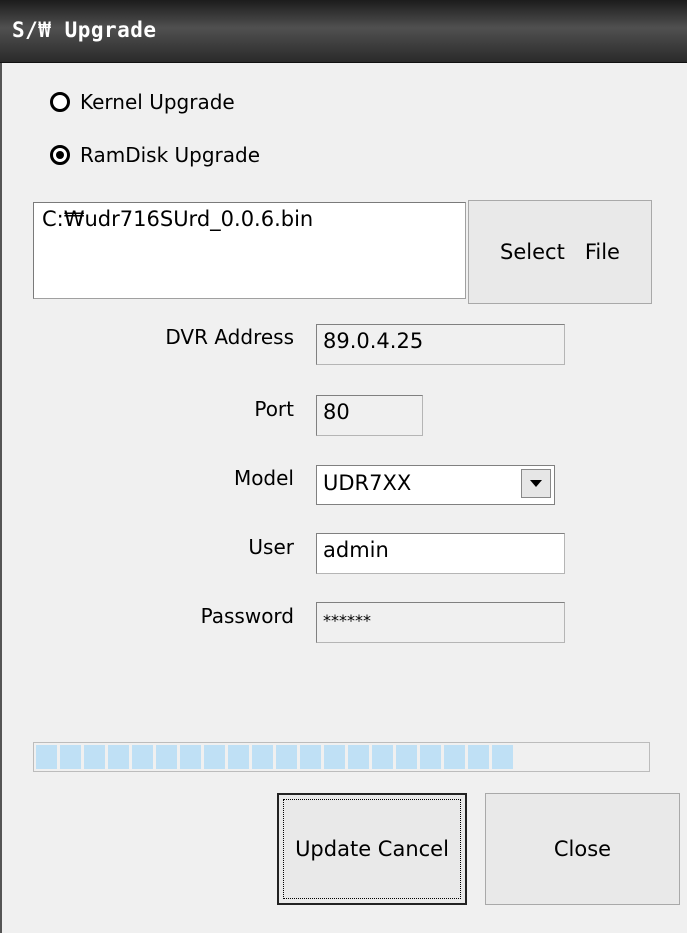 Image resolution: width=687 pixels, height=933 pixels. What do you see at coordinates (60, 155) in the screenshot?
I see `radio-checked-icon` at bounding box center [60, 155].